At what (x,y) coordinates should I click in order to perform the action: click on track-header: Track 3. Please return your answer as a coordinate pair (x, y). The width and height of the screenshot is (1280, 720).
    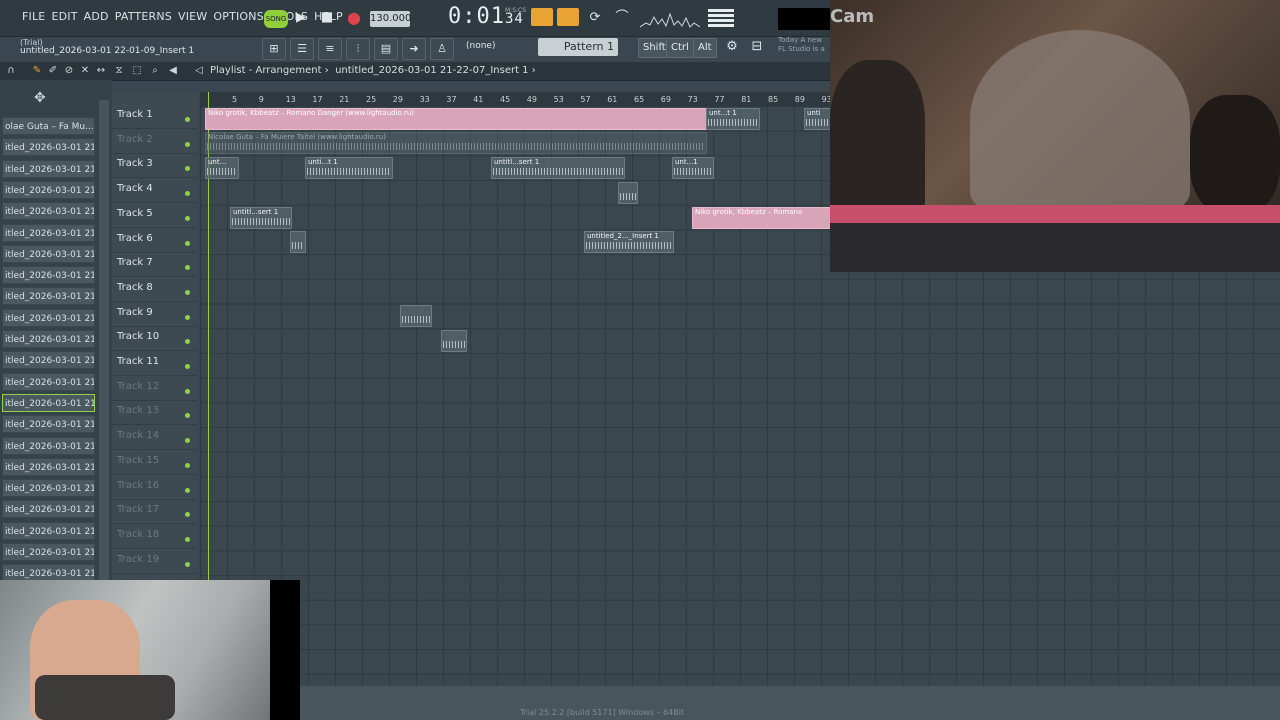
    Looking at the image, I should click on (154, 166).